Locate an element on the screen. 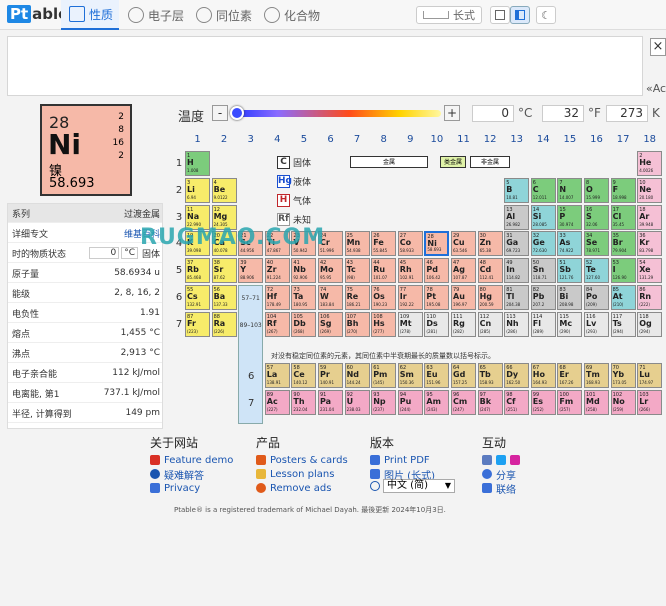  element-cell: 5 B 10.81 is located at coordinates (517, 190).